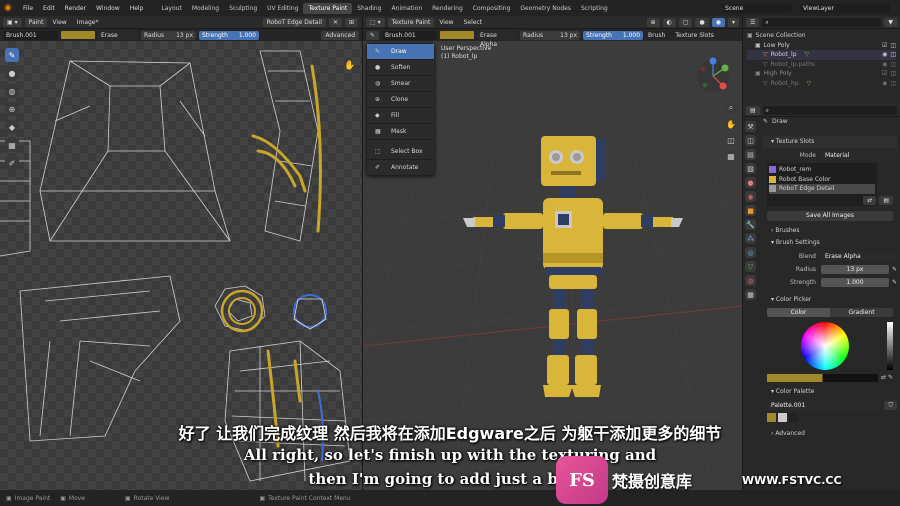 This screenshot has width=900, height=506. Describe the element at coordinates (890, 377) in the screenshot. I see `eyedropper-icon: ✎` at that location.